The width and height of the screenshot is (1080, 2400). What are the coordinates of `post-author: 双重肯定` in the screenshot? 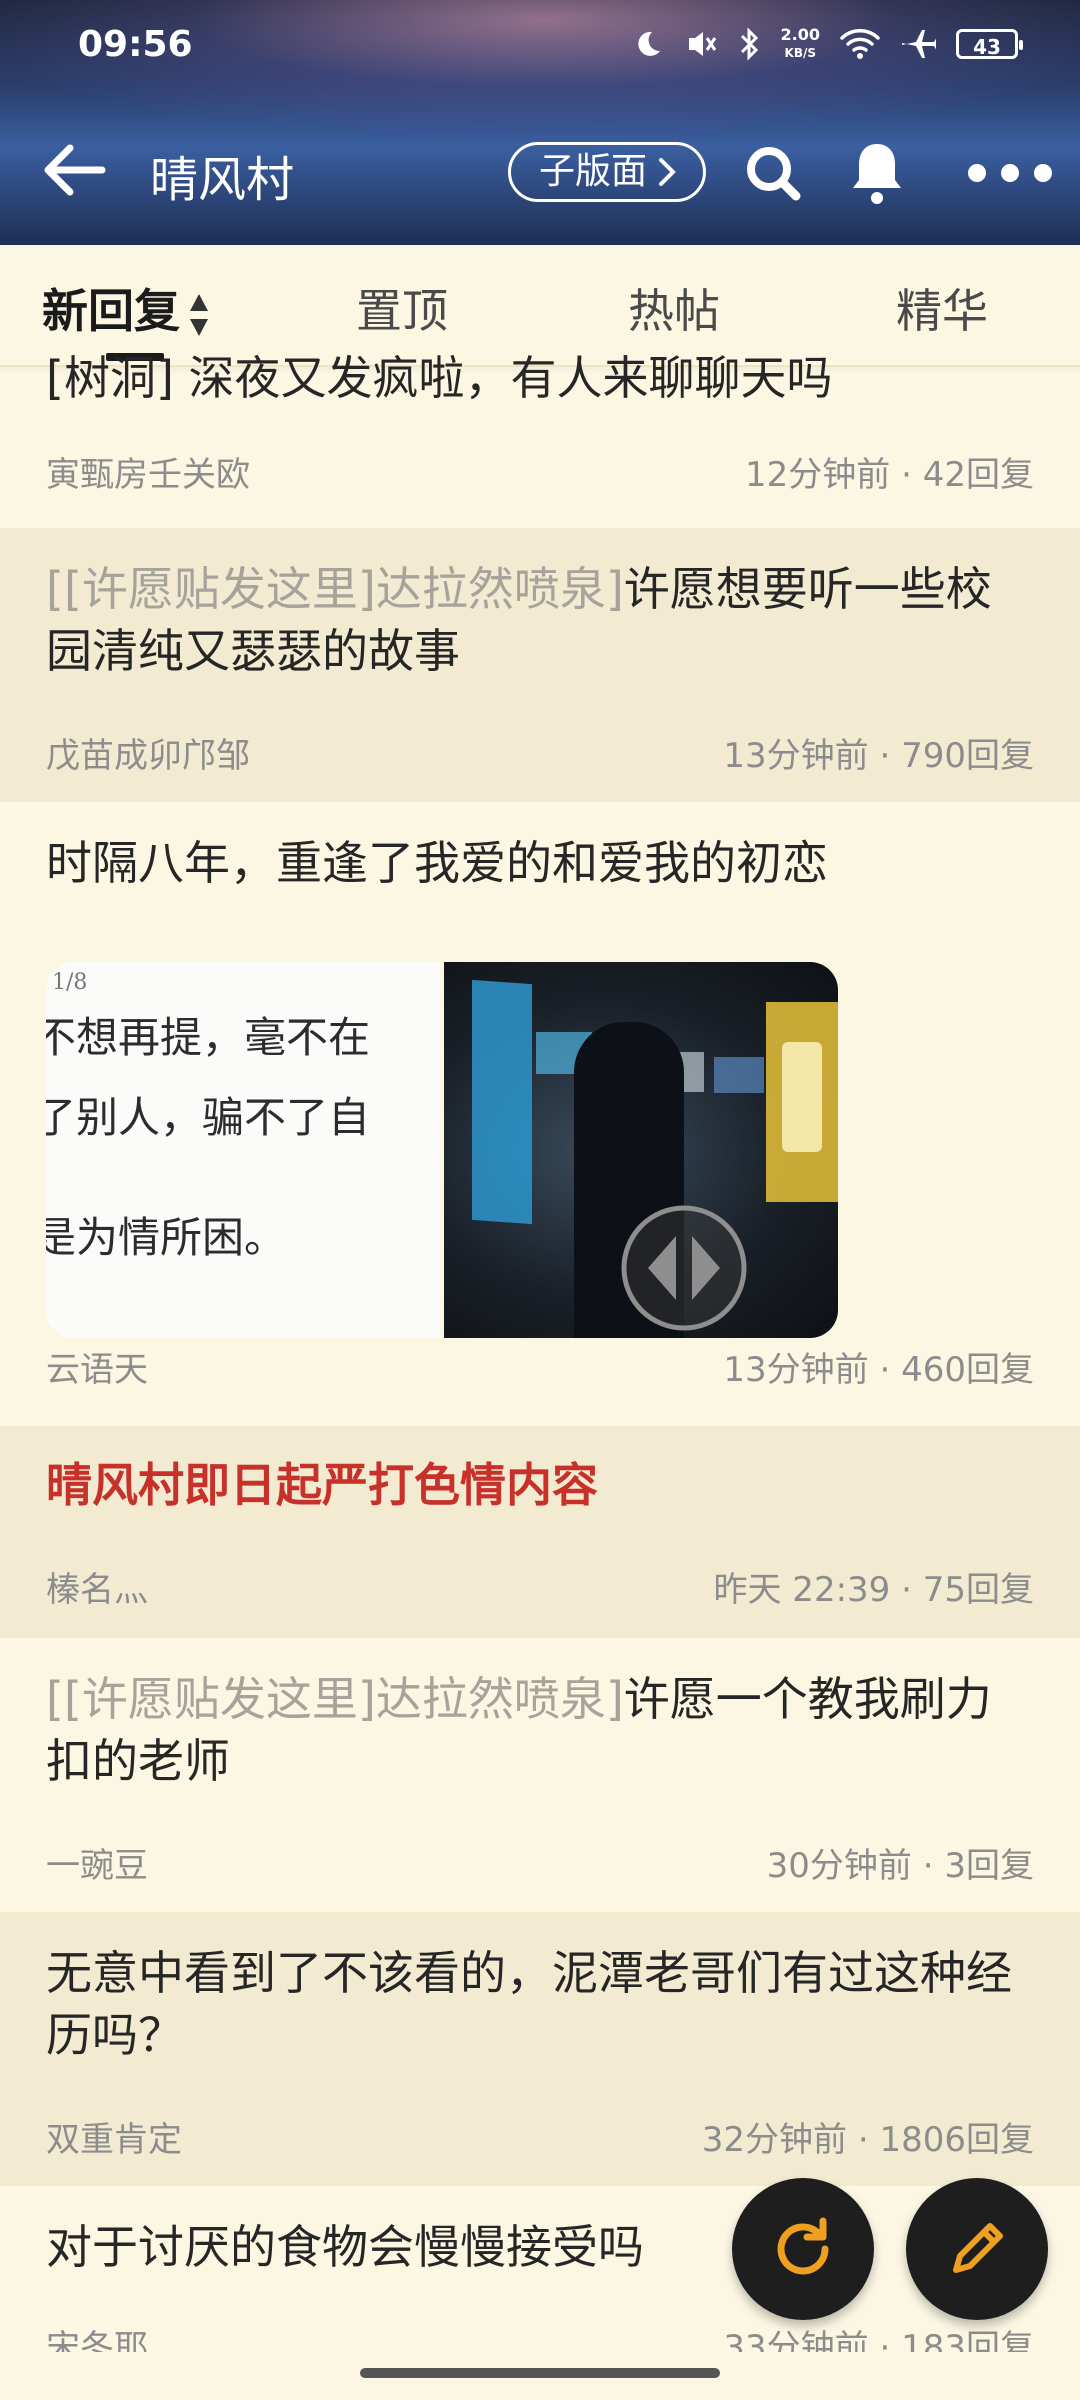 It's located at (114, 2140).